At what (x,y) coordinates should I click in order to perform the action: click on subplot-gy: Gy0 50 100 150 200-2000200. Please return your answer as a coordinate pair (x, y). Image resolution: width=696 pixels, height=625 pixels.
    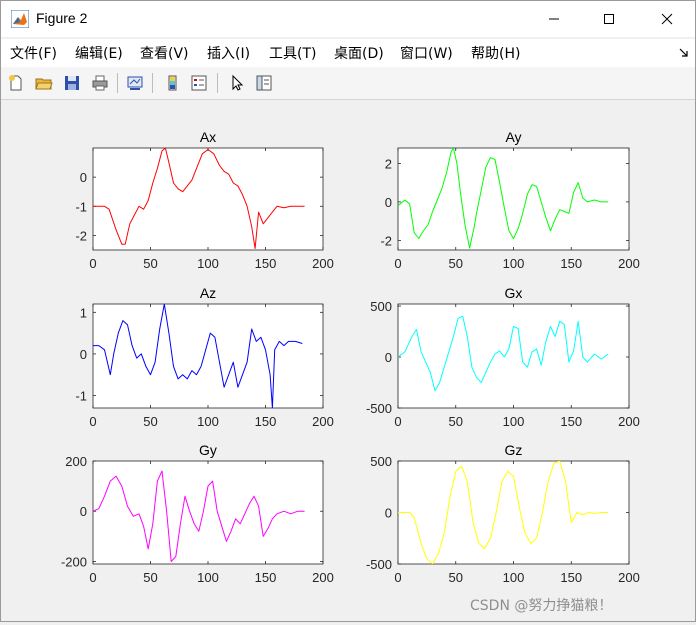
    Looking at the image, I should click on (197, 513).